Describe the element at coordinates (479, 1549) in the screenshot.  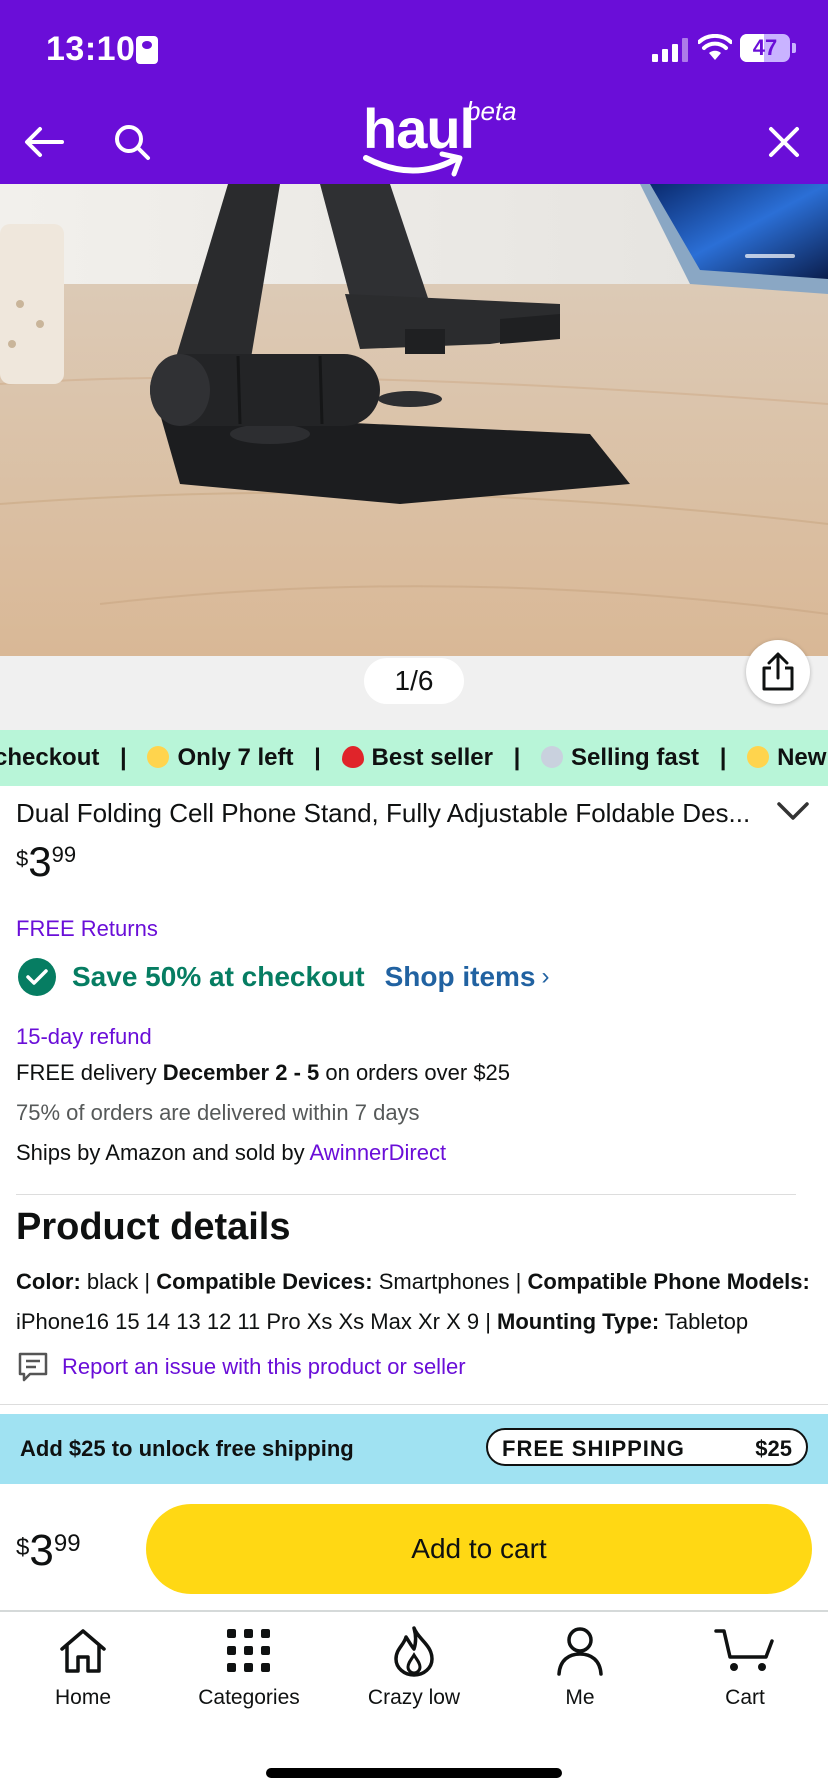
I see `add-to-cart-button: Add to cart` at that location.